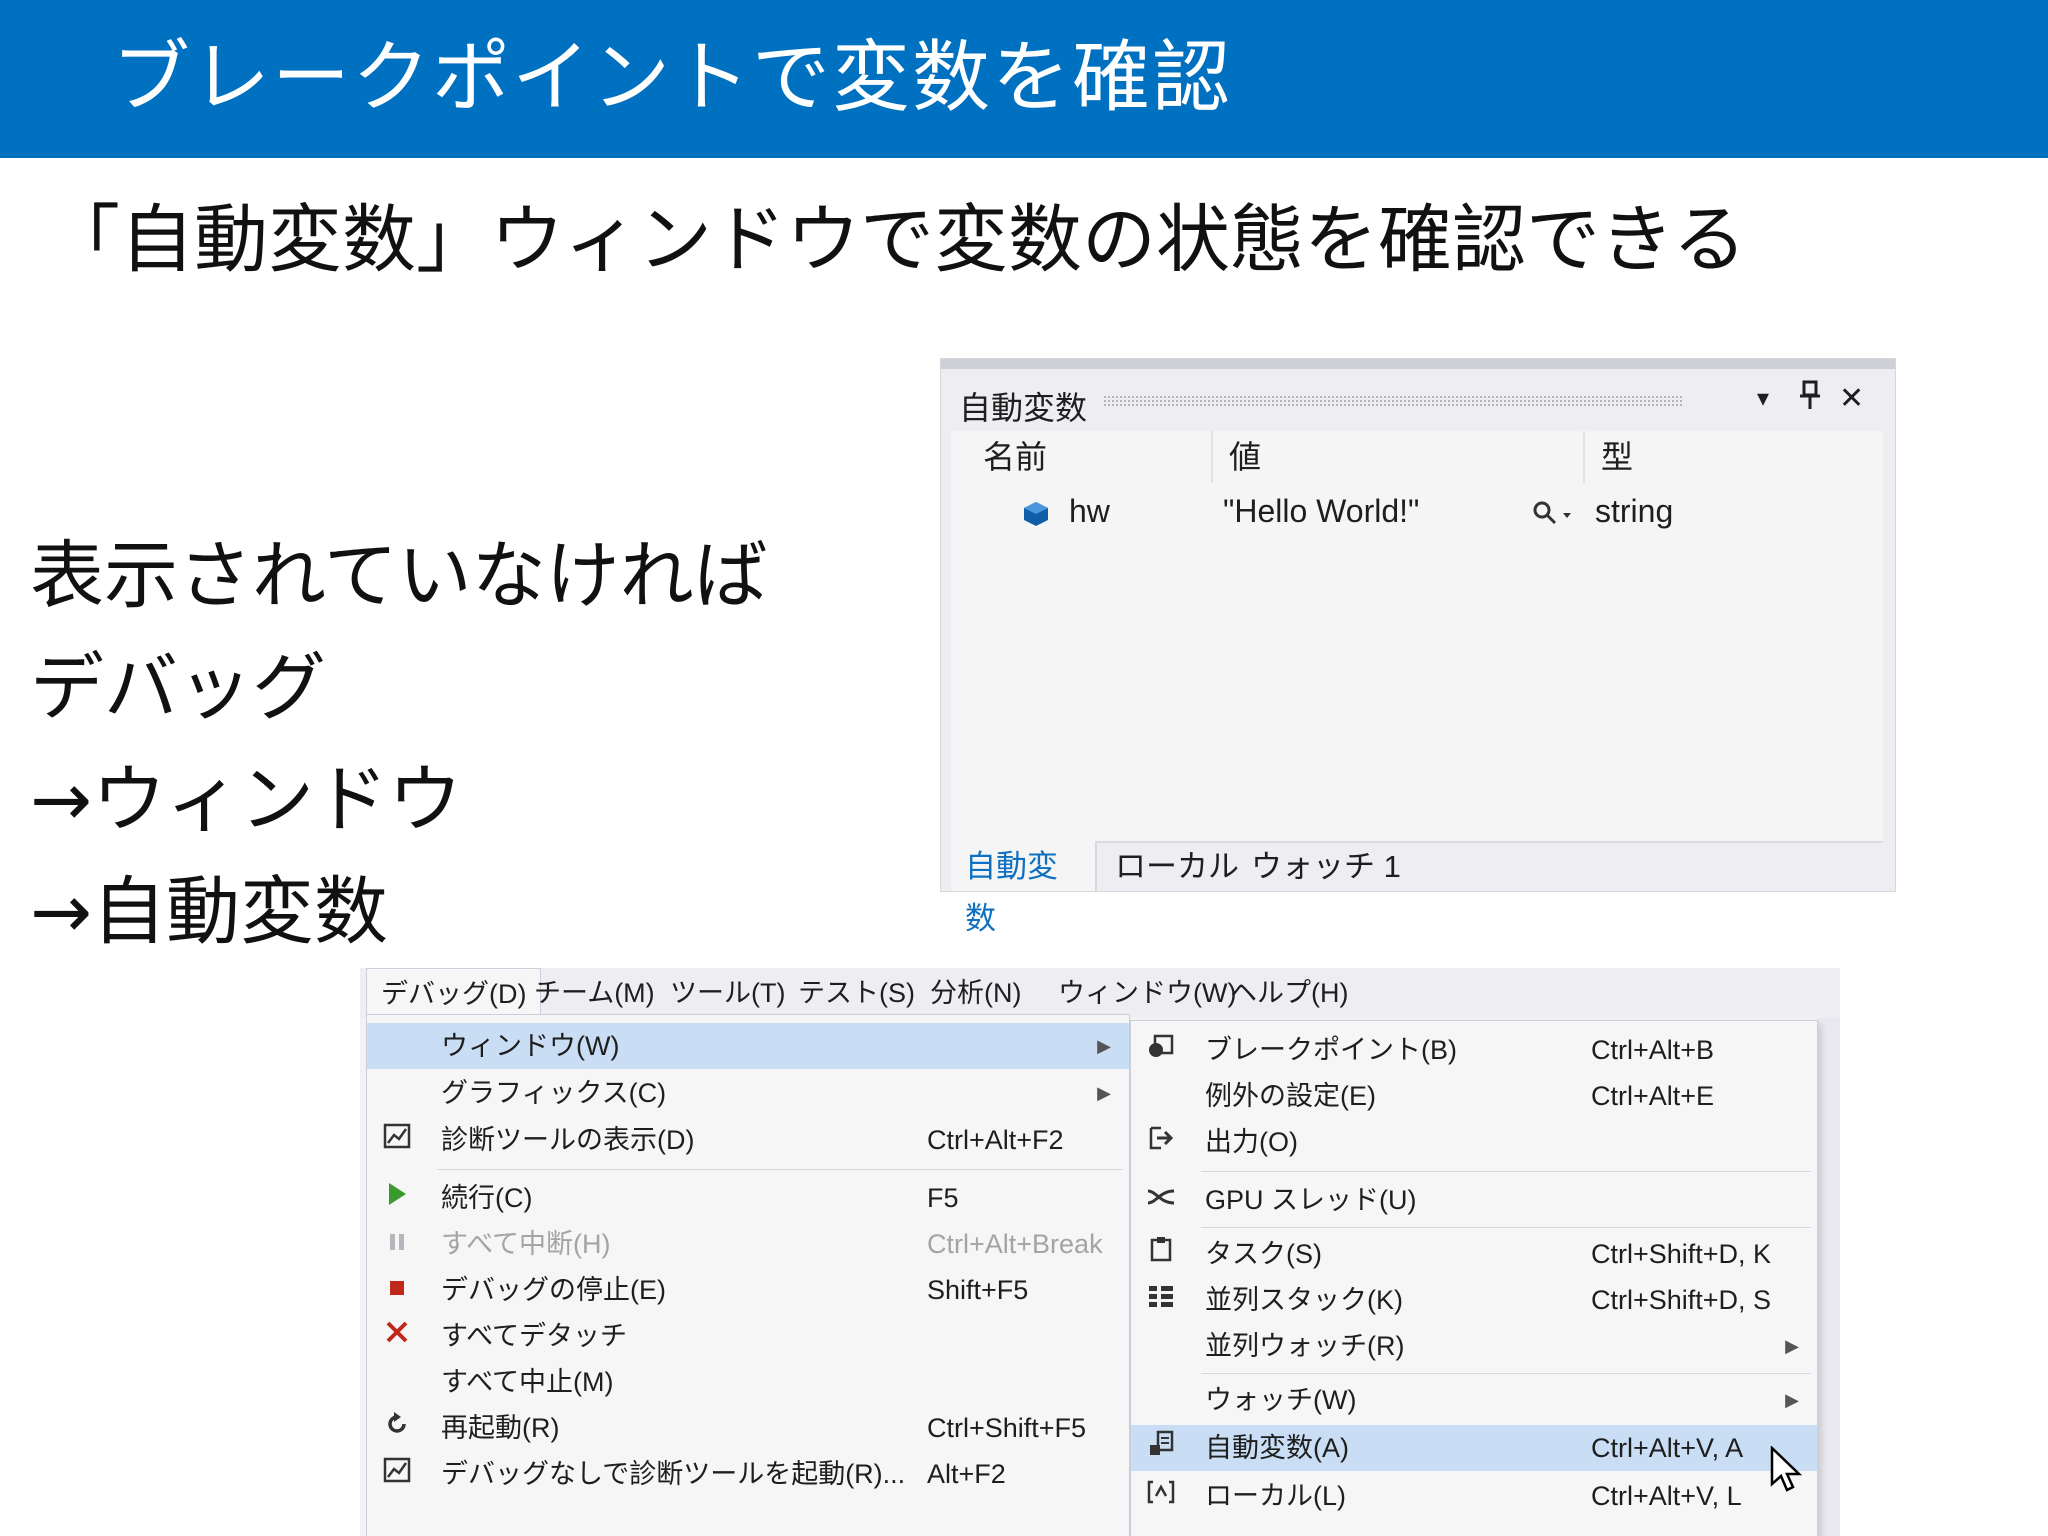  Describe the element at coordinates (1023, 408) in the screenshot. I see `autos-window-title: 自動変数` at that location.